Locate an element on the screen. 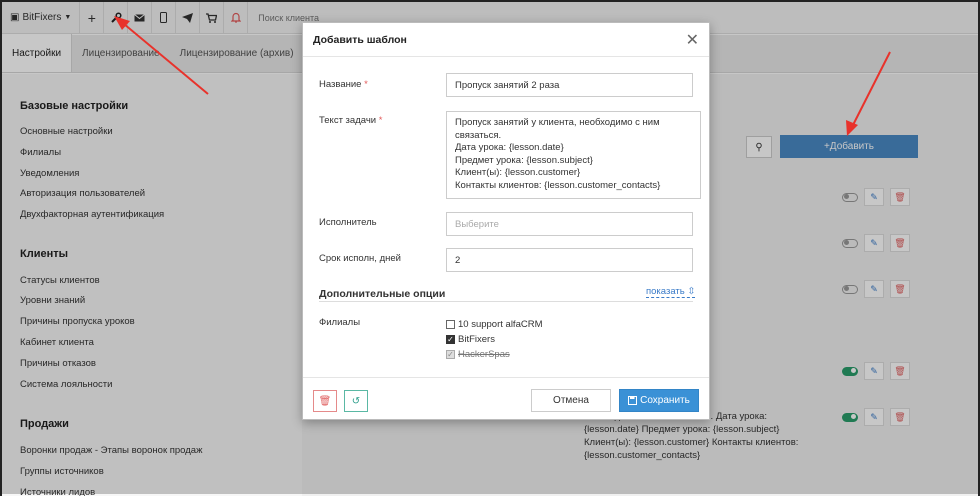 The width and height of the screenshot is (980, 496). branch-option-bitfixers: ✓ BitFixers is located at coordinates (470, 339).